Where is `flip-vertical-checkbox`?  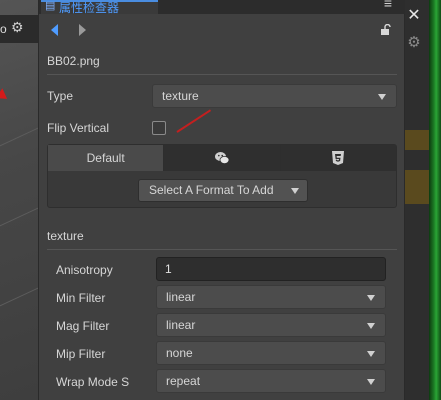 flip-vertical-checkbox is located at coordinates (159, 128).